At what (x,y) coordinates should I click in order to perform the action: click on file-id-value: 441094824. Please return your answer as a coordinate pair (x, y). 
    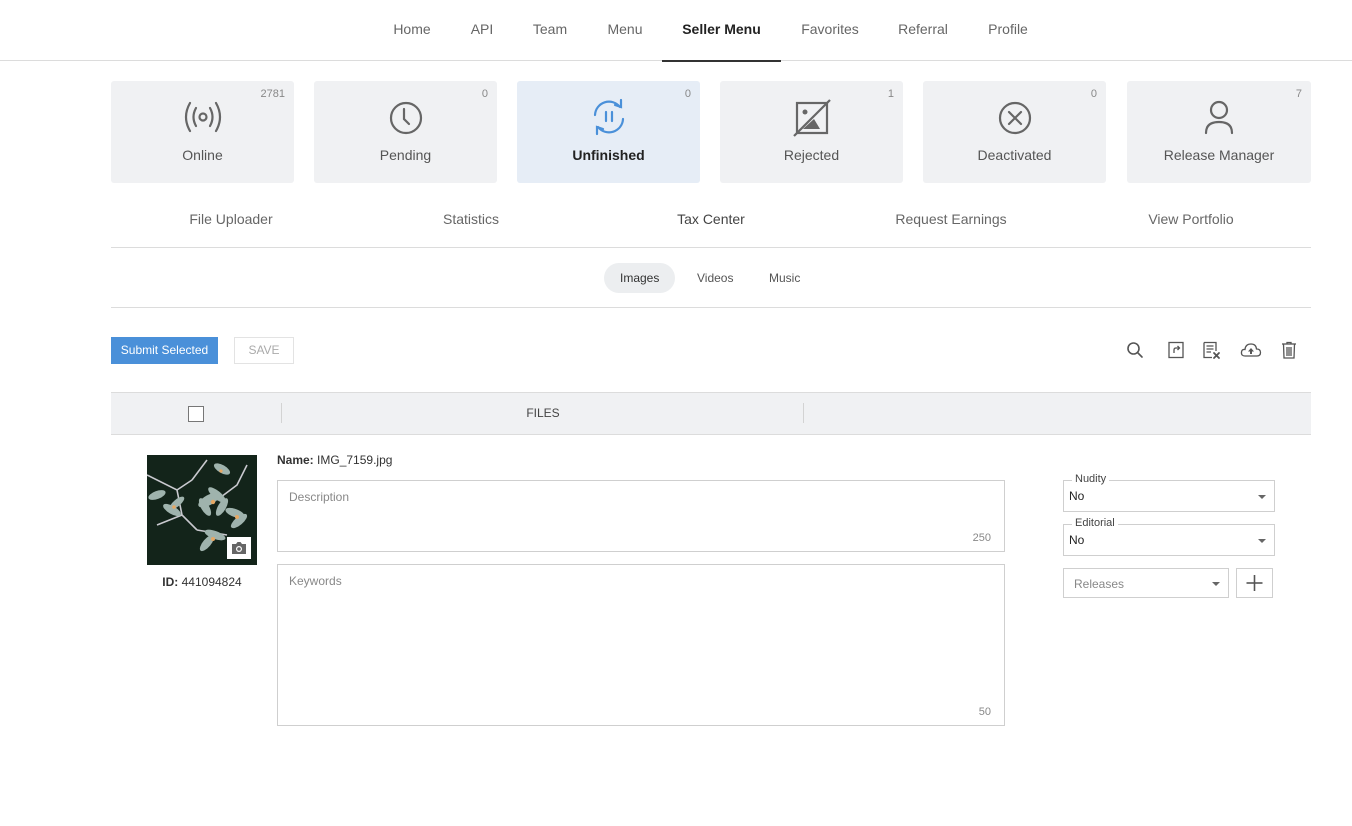
    Looking at the image, I should click on (211, 582).